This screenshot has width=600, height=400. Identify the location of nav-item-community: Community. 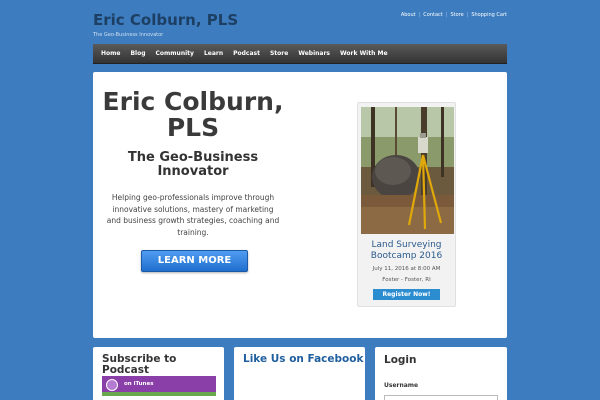
(175, 53).